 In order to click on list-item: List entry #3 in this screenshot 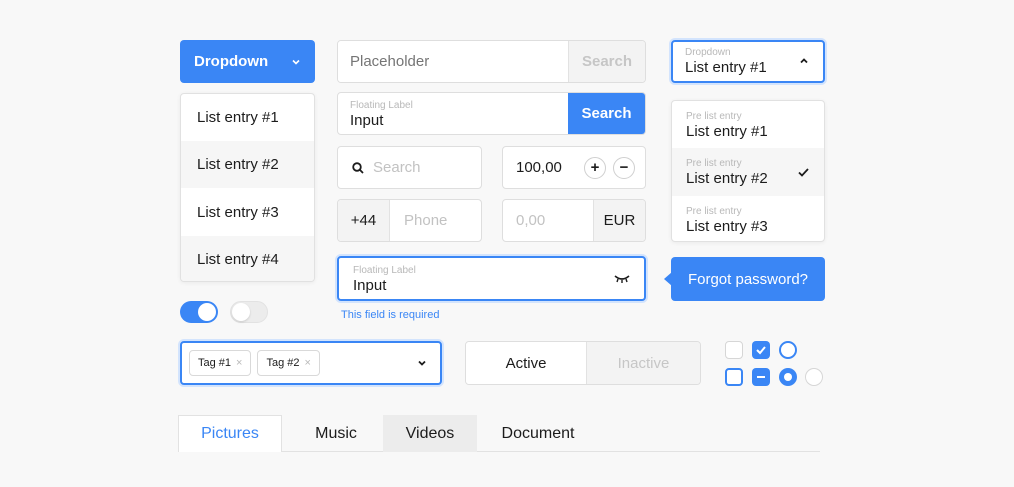, I will do `click(247, 212)`.